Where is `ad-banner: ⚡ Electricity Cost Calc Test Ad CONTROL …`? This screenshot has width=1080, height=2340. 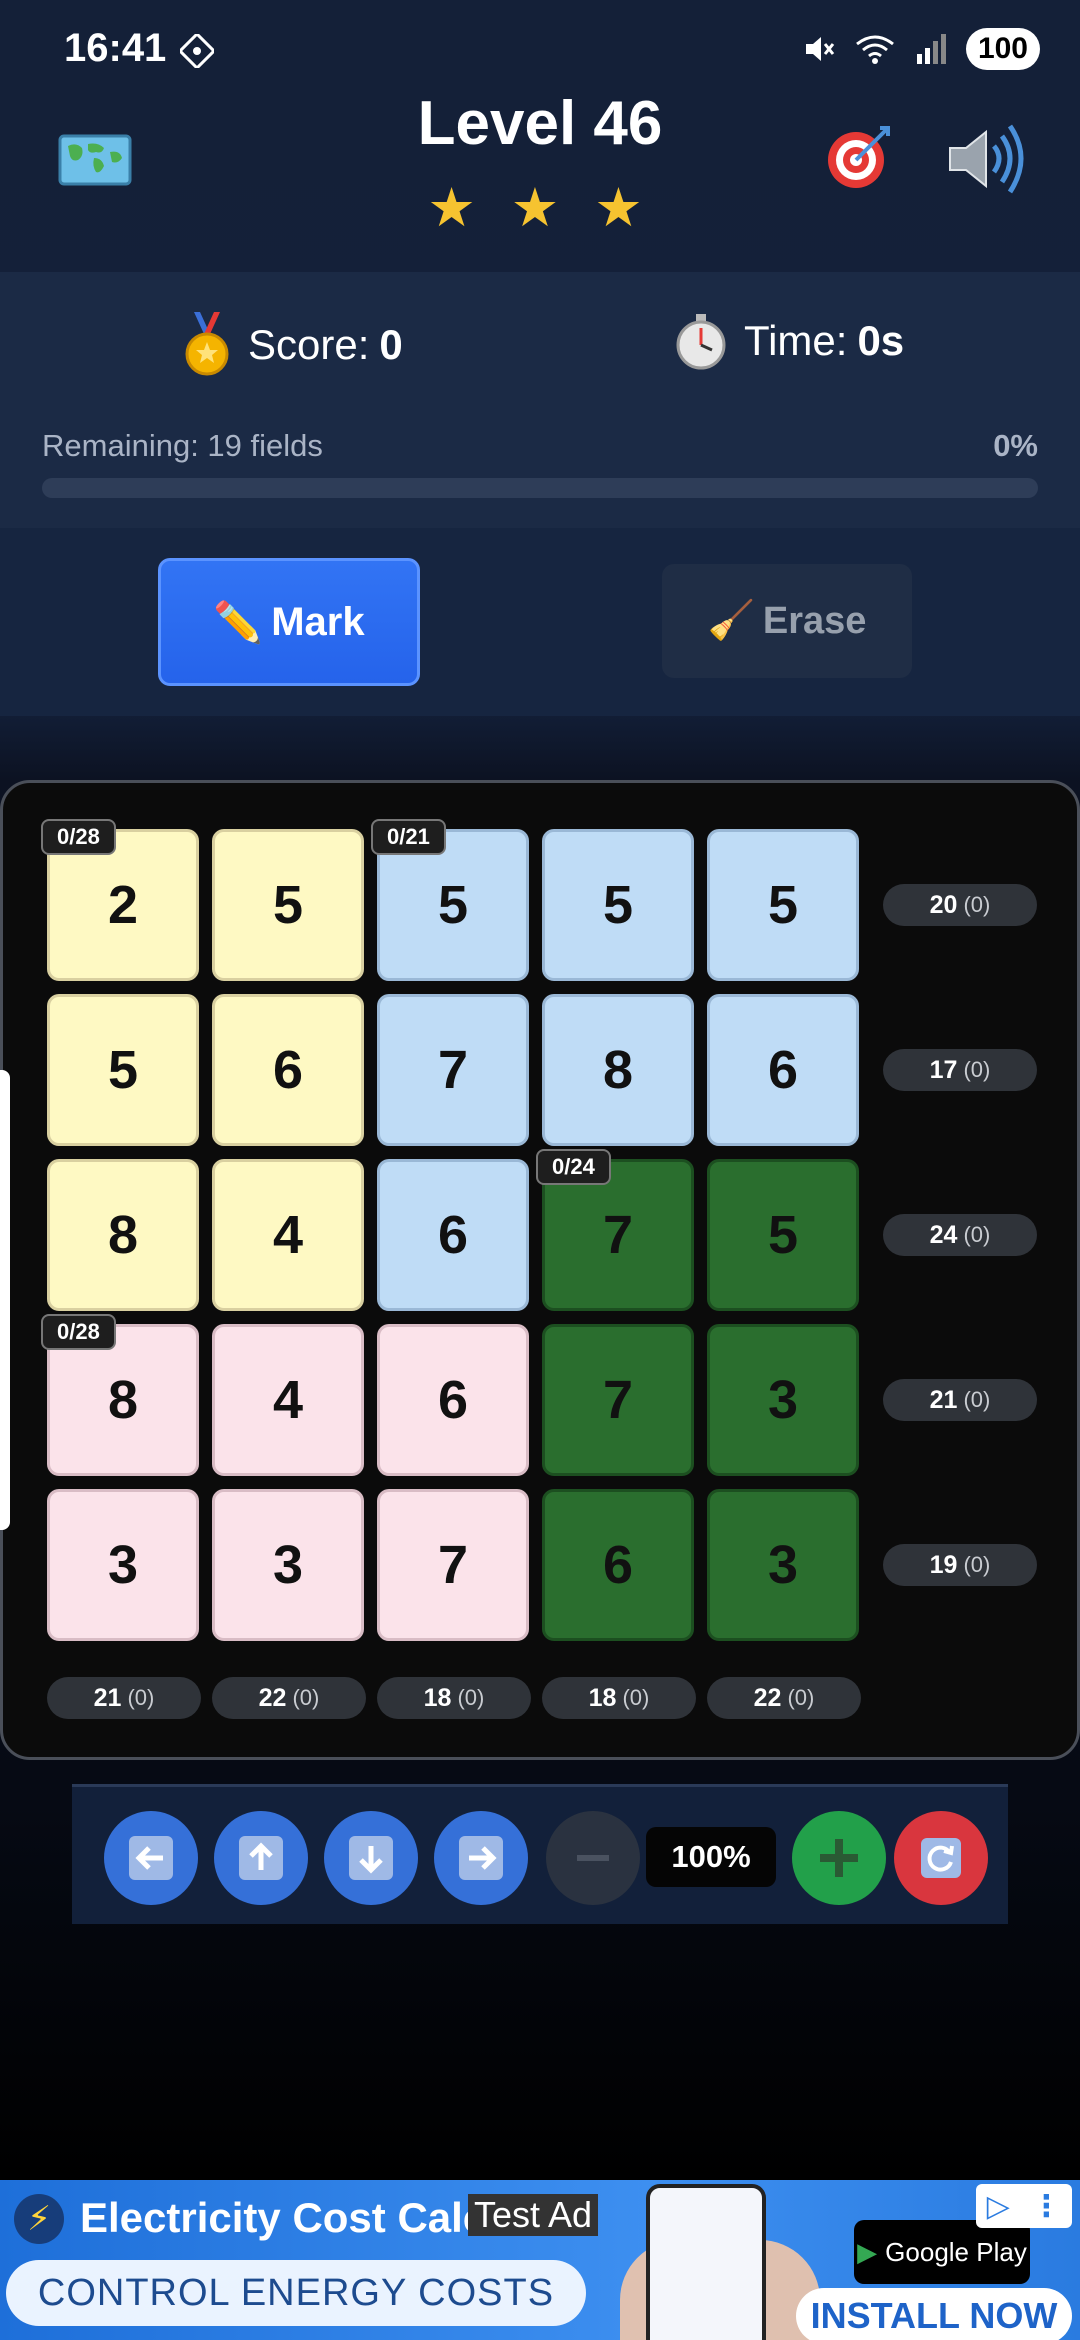 ad-banner: ⚡ Electricity Cost Calc Test Ad CONTROL … is located at coordinates (540, 2260).